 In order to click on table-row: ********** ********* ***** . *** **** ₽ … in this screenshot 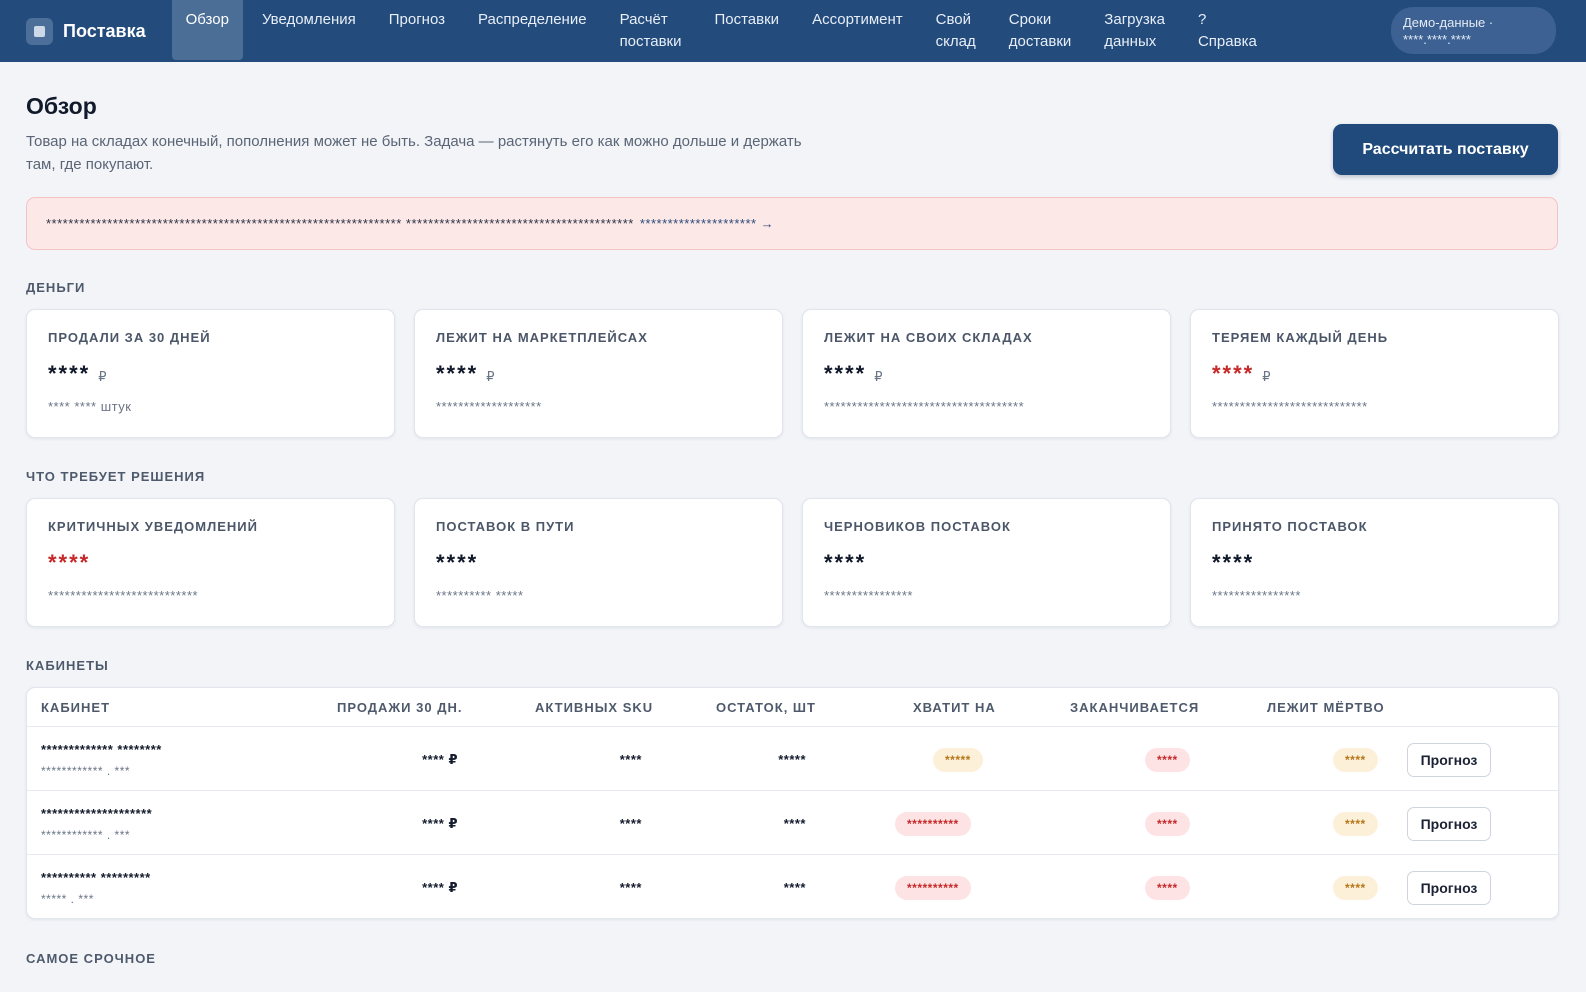, I will do `click(792, 886)`.